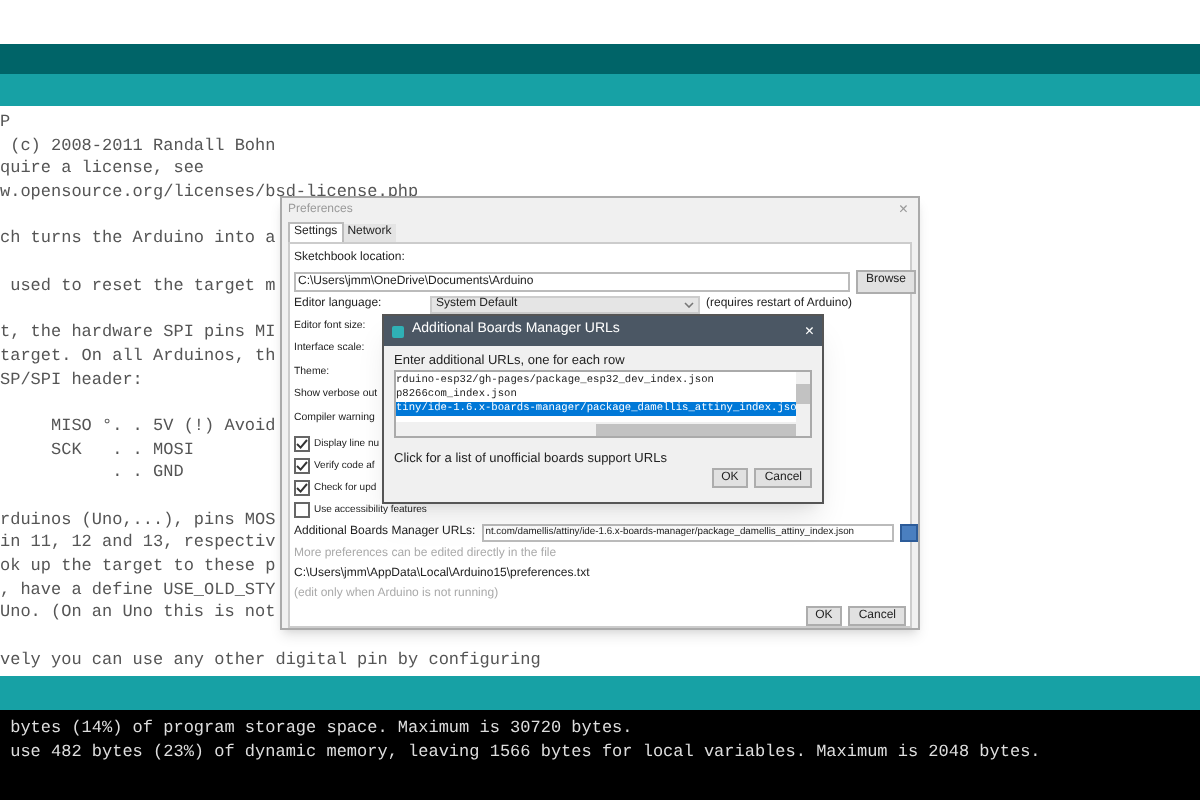  Describe the element at coordinates (147, 474) in the screenshot. I see `code-line: . . GND` at that location.